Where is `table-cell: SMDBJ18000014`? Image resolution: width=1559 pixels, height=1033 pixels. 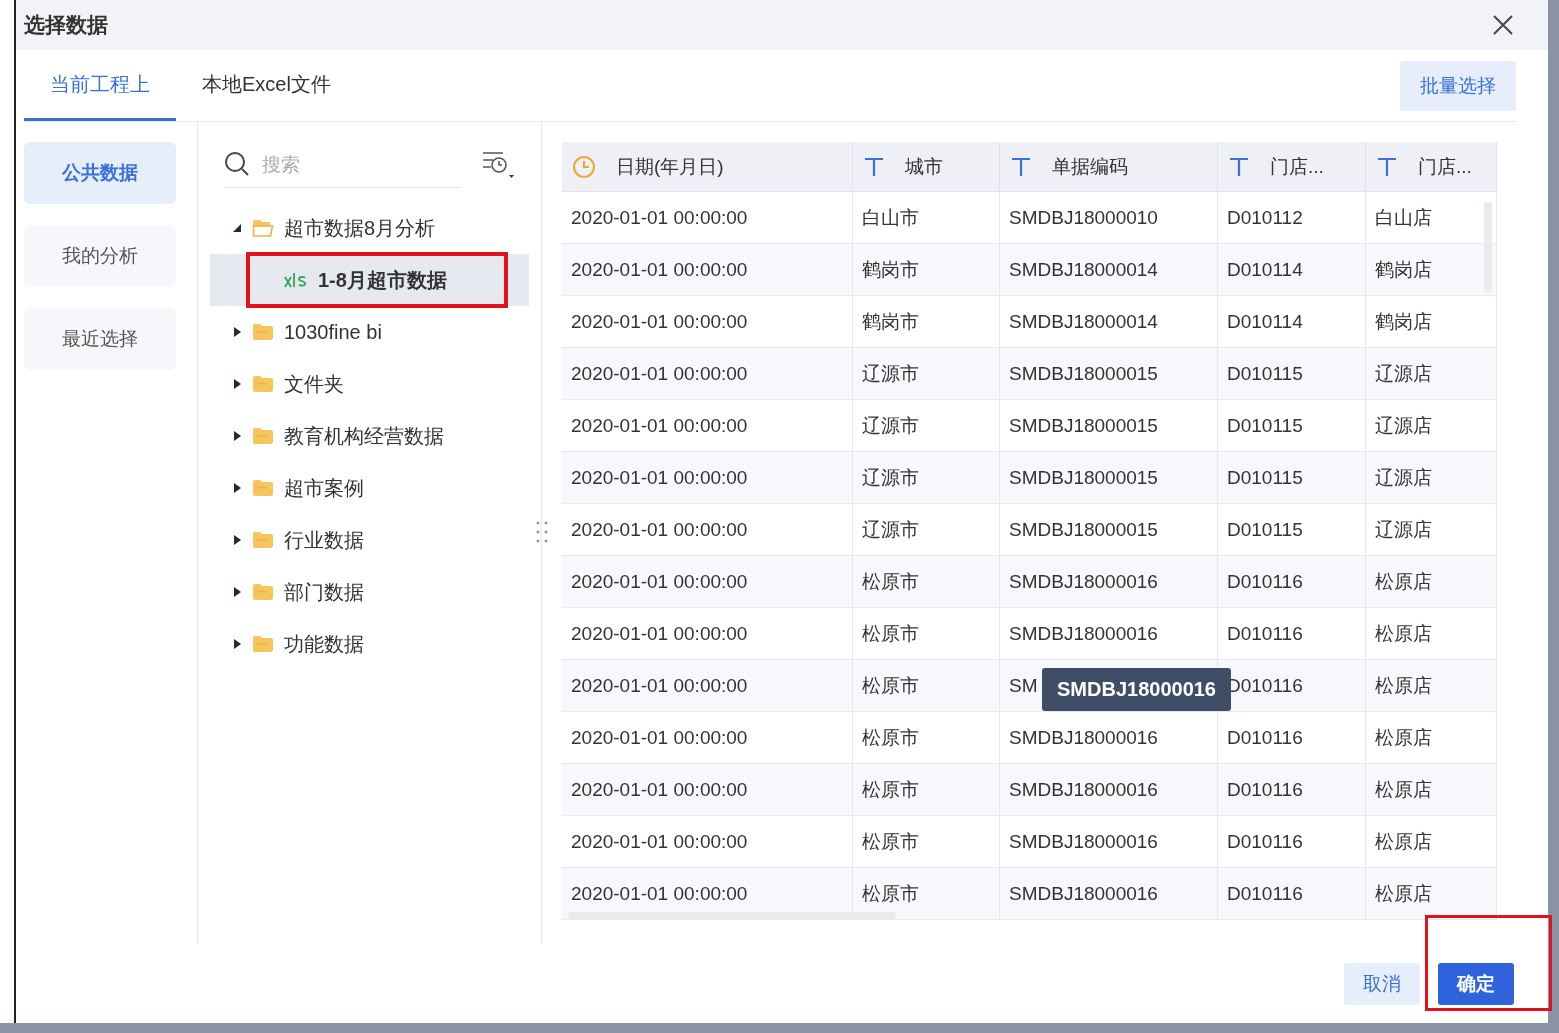 table-cell: SMDBJ18000014 is located at coordinates (1083, 269).